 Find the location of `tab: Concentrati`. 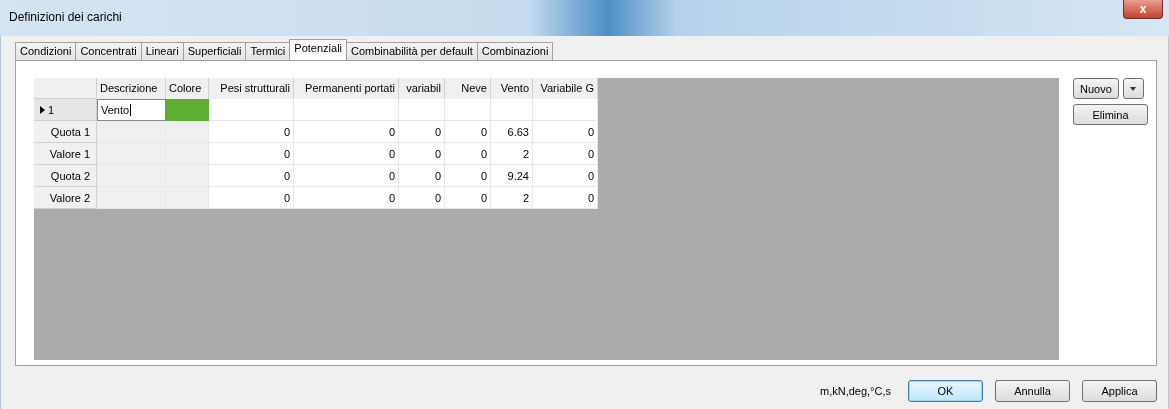

tab: Concentrati is located at coordinates (108, 51).